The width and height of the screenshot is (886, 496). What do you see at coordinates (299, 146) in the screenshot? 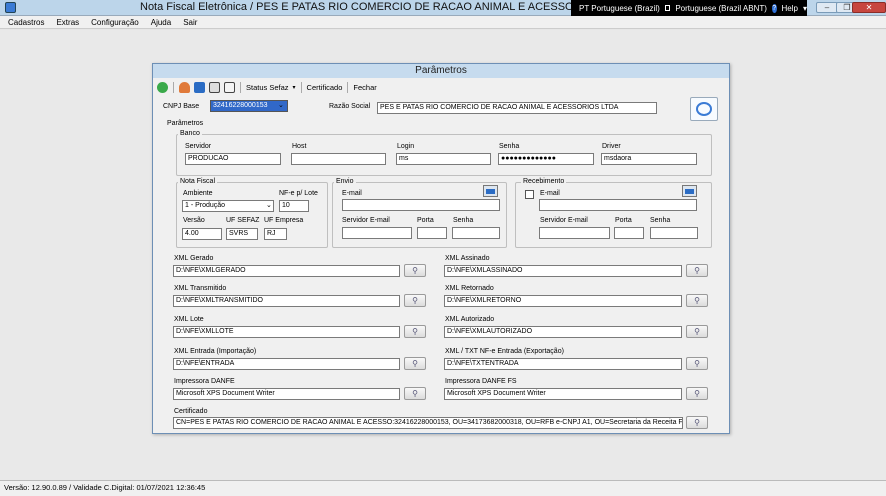
I see `host-label: Host` at bounding box center [299, 146].